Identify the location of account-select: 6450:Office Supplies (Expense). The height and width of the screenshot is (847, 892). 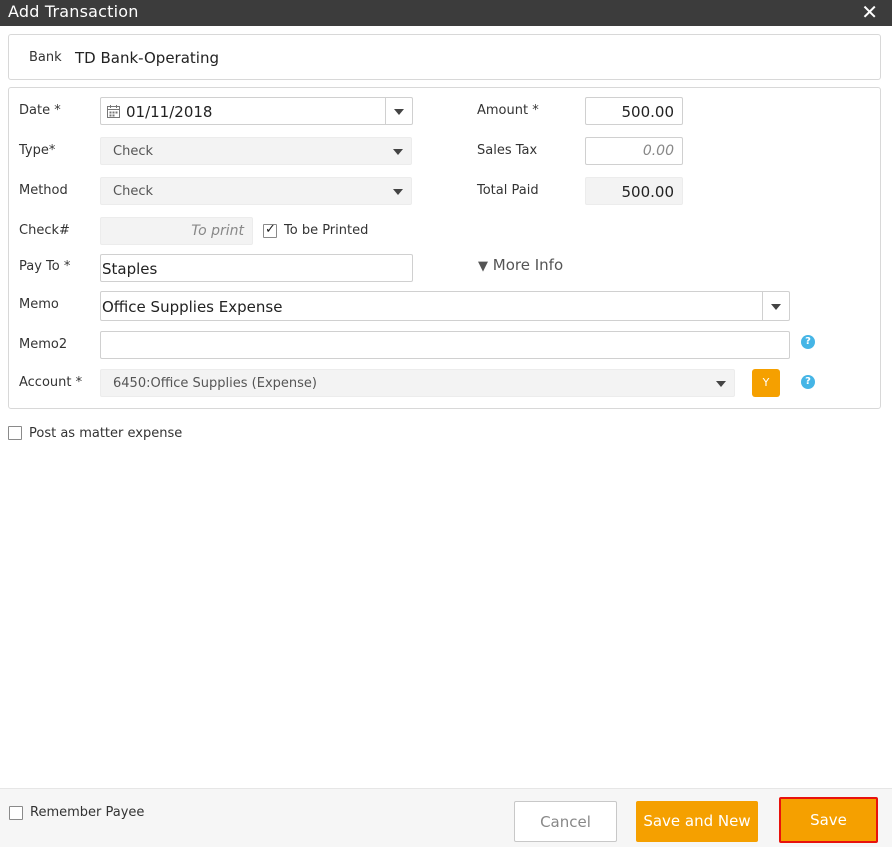
(417, 383).